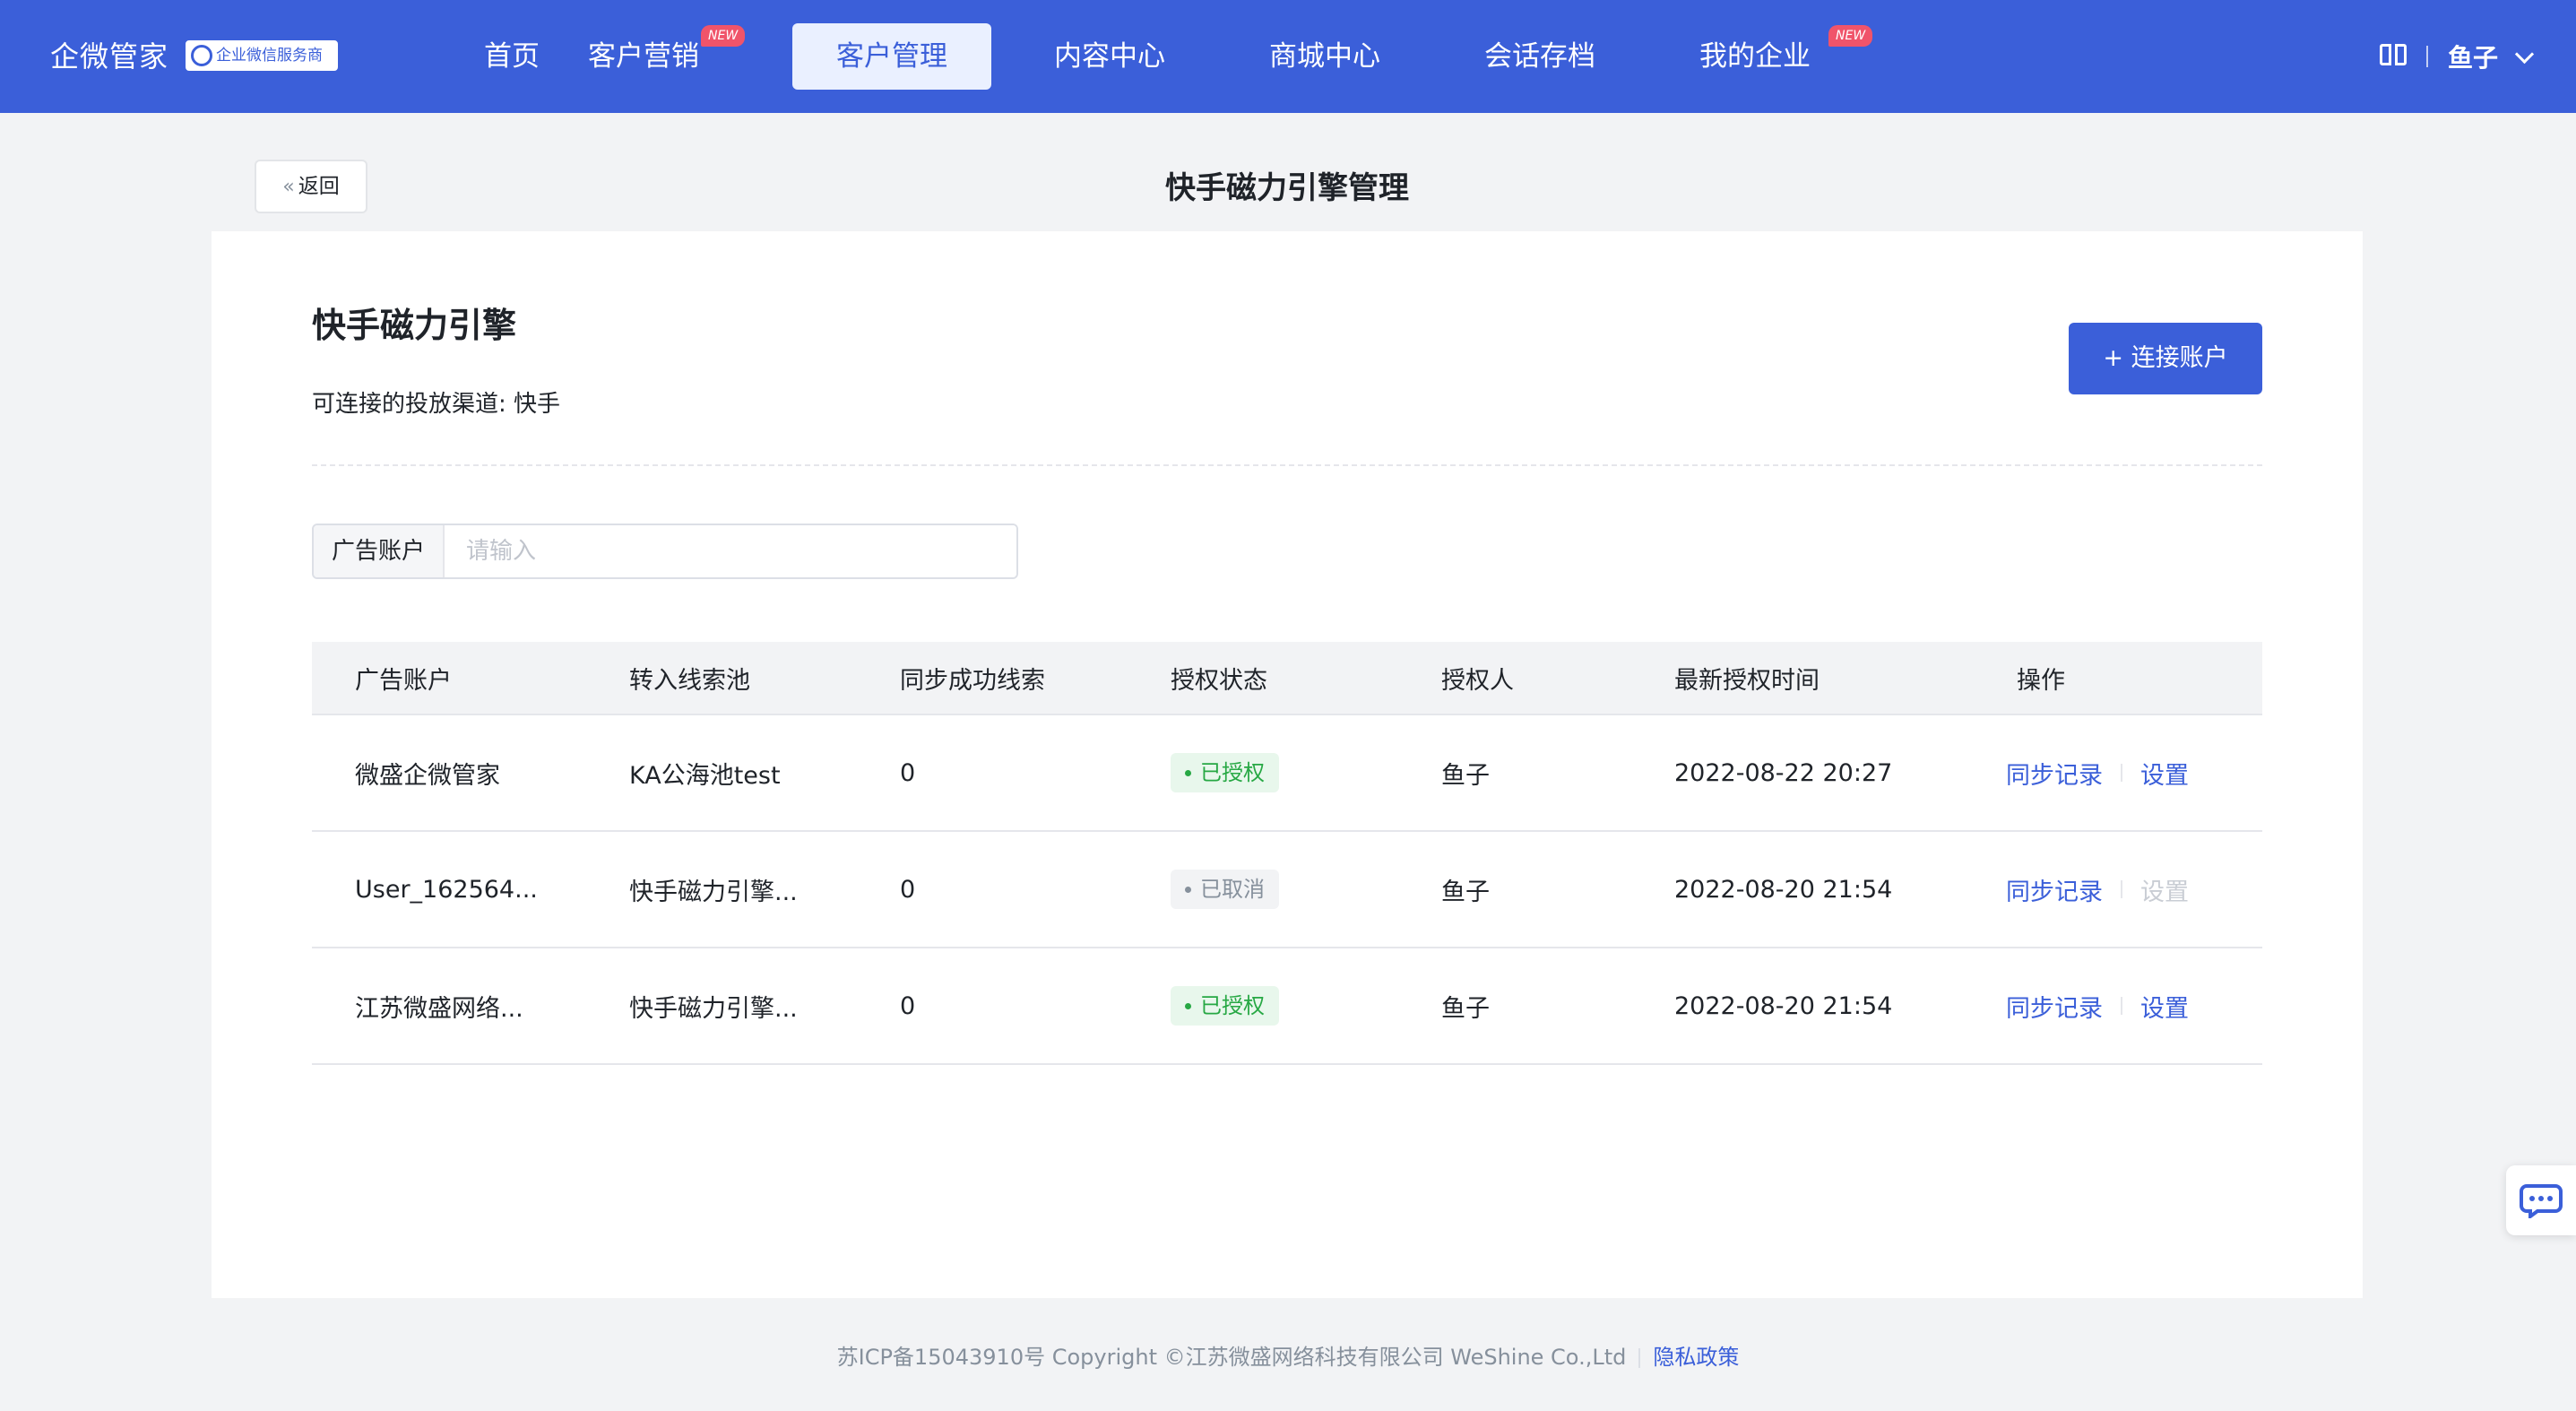 This screenshot has height=1411, width=2576. Describe the element at coordinates (705, 775) in the screenshot. I see `lead-pool-cell: KA公海池test` at that location.